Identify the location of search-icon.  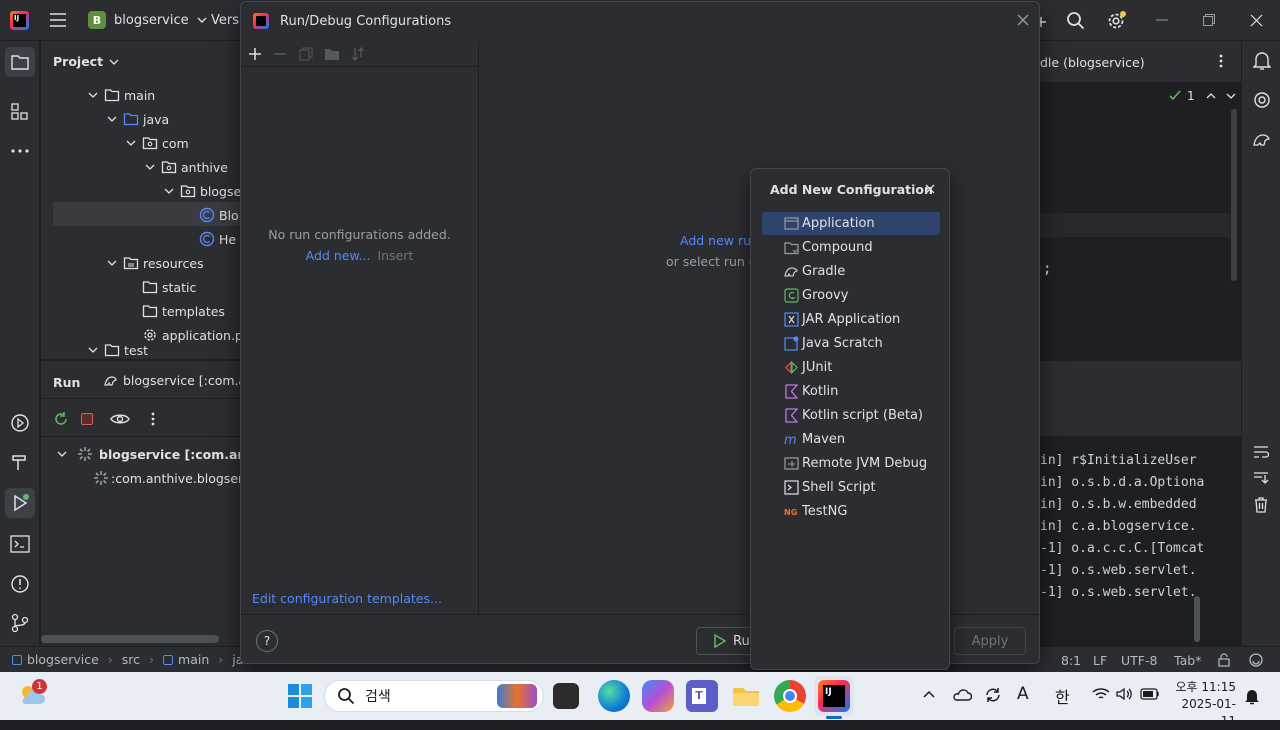
(1076, 21).